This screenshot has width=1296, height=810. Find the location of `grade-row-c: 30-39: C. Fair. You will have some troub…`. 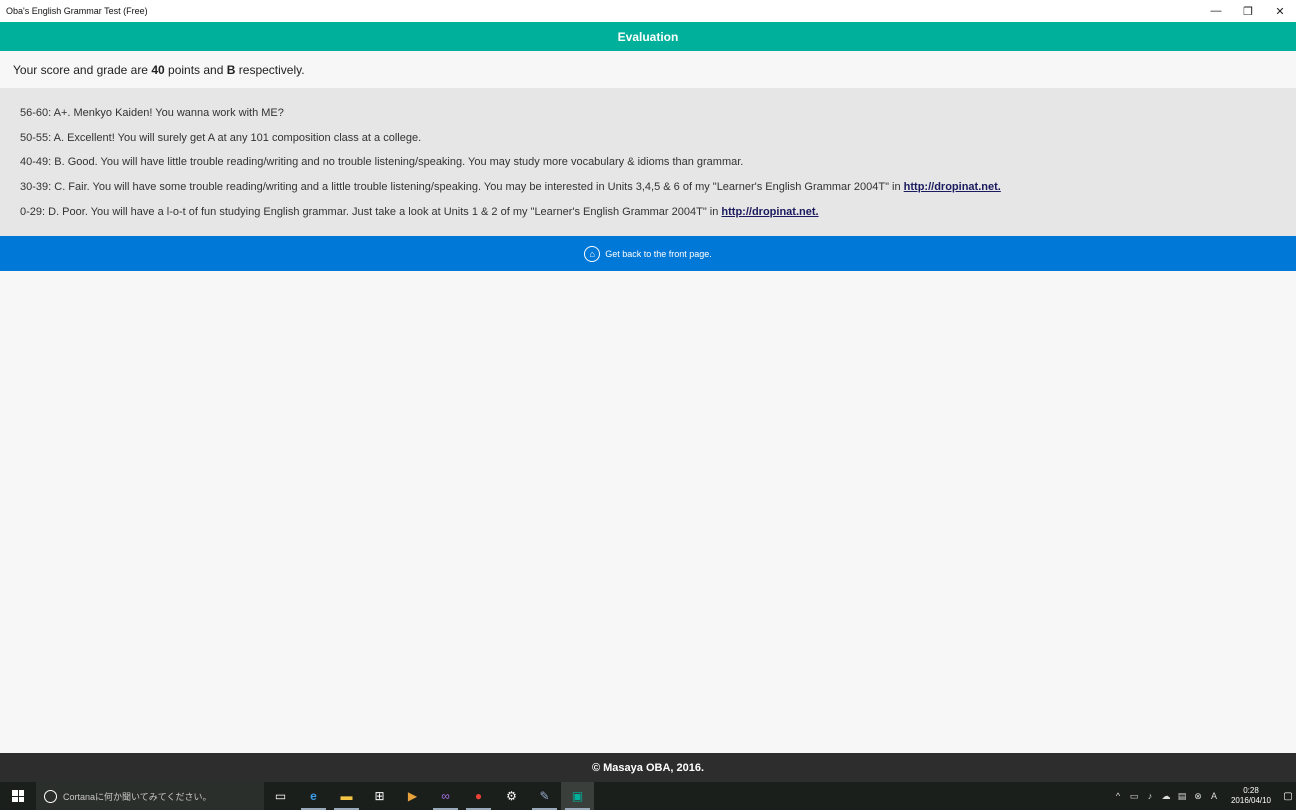

grade-row-c: 30-39: C. Fair. You will have some troub… is located at coordinates (510, 187).